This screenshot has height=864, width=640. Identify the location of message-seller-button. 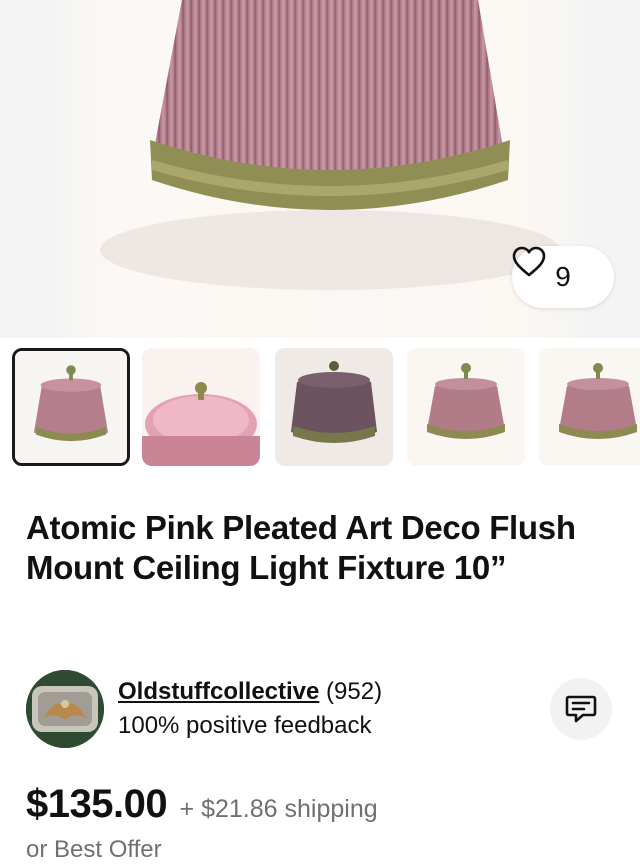
(581, 709).